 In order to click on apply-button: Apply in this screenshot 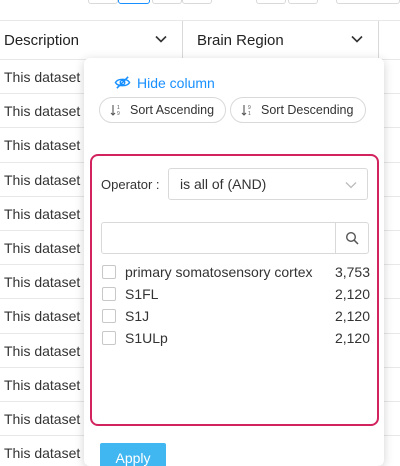, I will do `click(133, 454)`.